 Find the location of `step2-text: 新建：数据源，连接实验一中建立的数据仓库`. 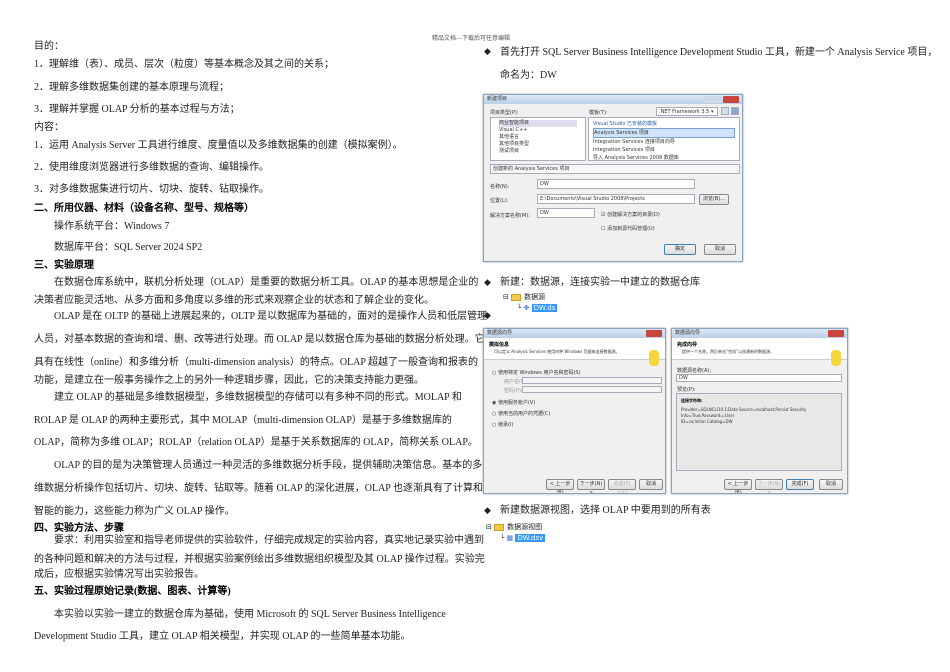

step2-text: 新建：数据源，连接实验一中建立的数据仓库 is located at coordinates (600, 282).